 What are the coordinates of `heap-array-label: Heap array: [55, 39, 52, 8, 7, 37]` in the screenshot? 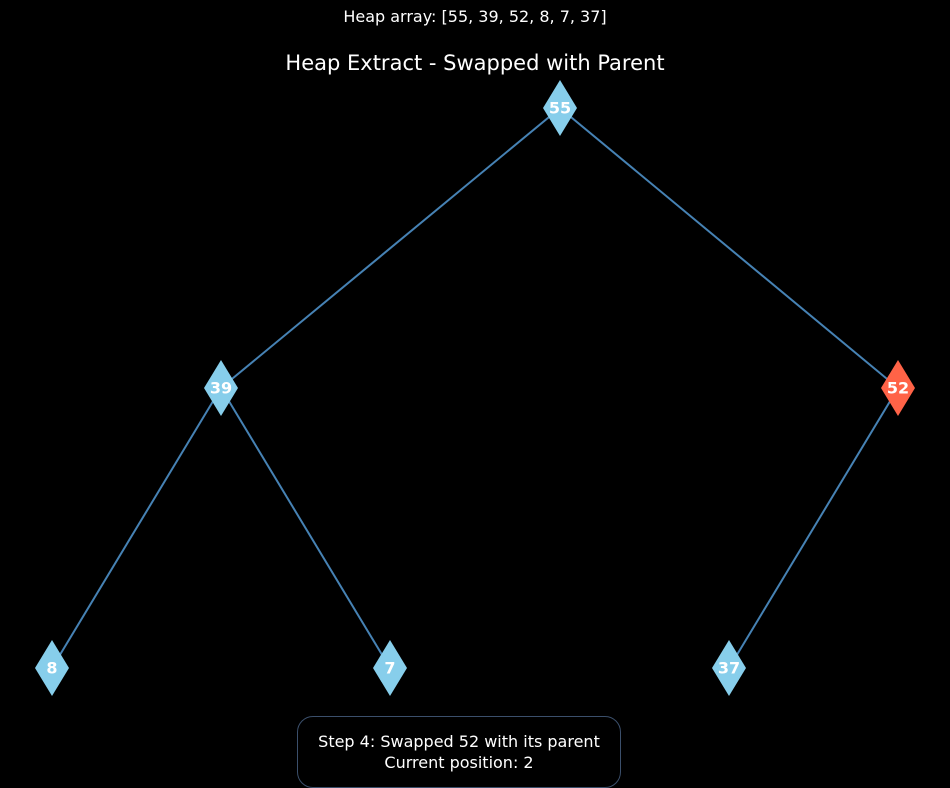 It's located at (475, 16).